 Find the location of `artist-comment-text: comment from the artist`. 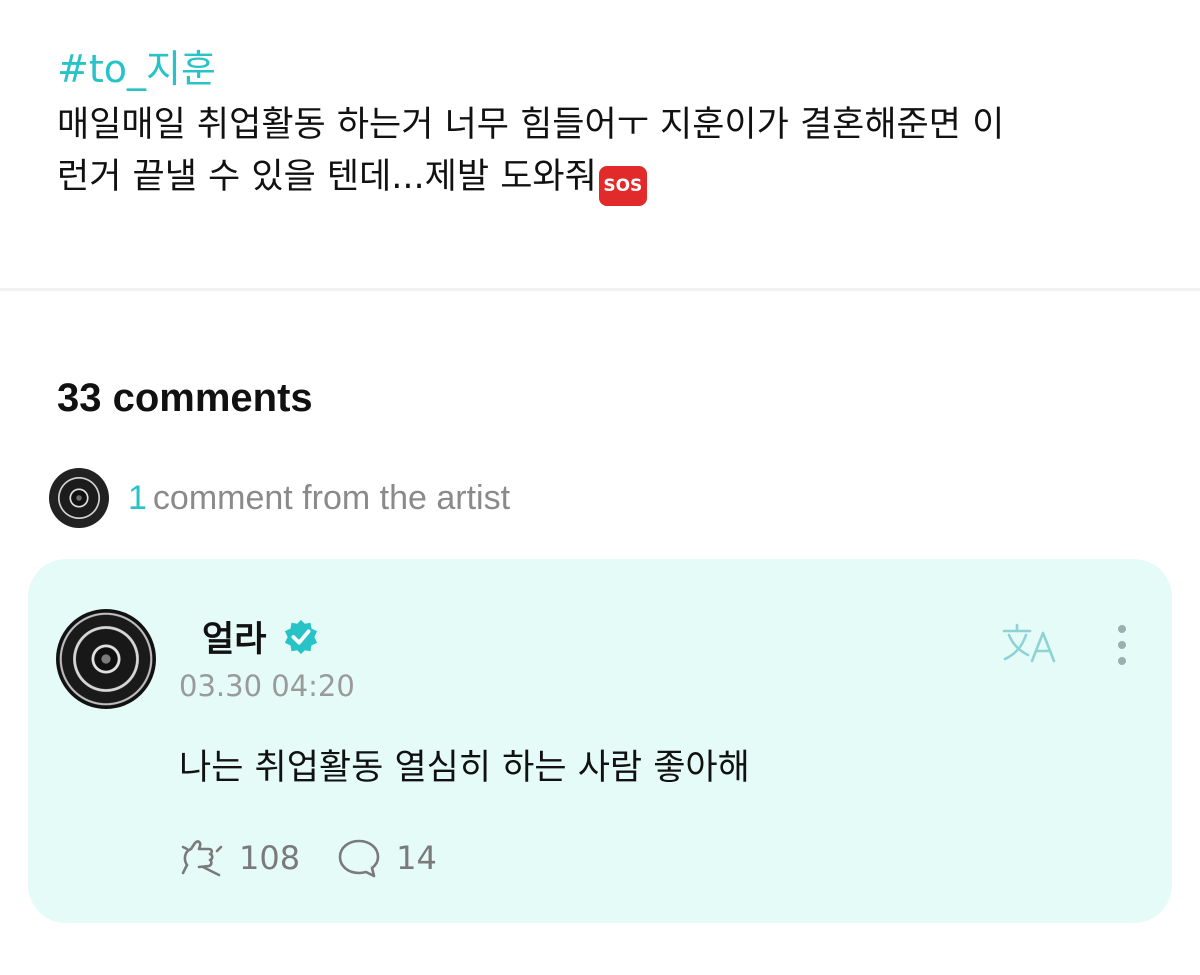

artist-comment-text: comment from the artist is located at coordinates (331, 497).